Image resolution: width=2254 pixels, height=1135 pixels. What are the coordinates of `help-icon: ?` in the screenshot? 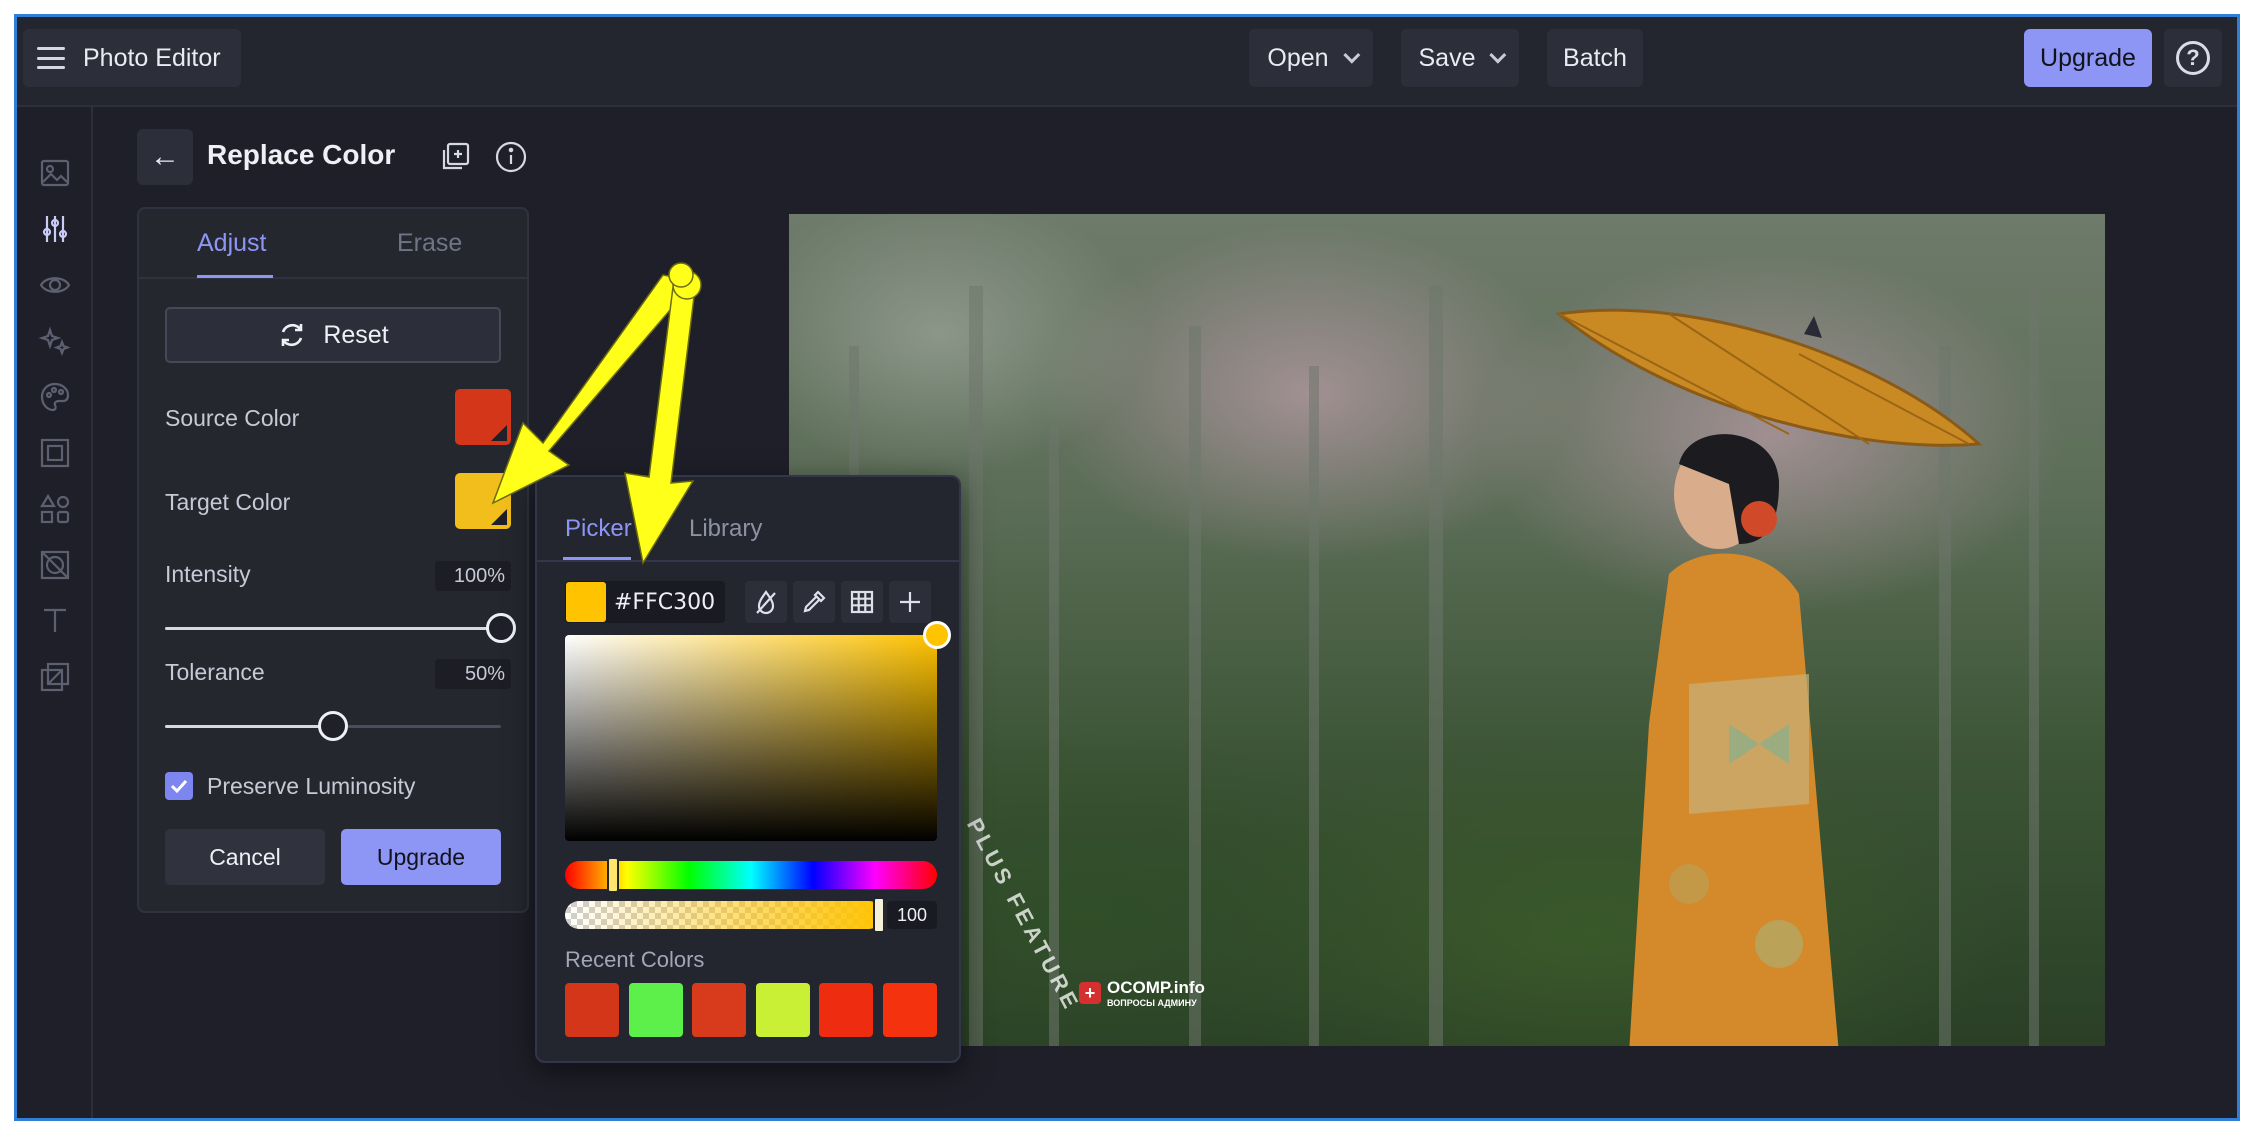 It's located at (2193, 58).